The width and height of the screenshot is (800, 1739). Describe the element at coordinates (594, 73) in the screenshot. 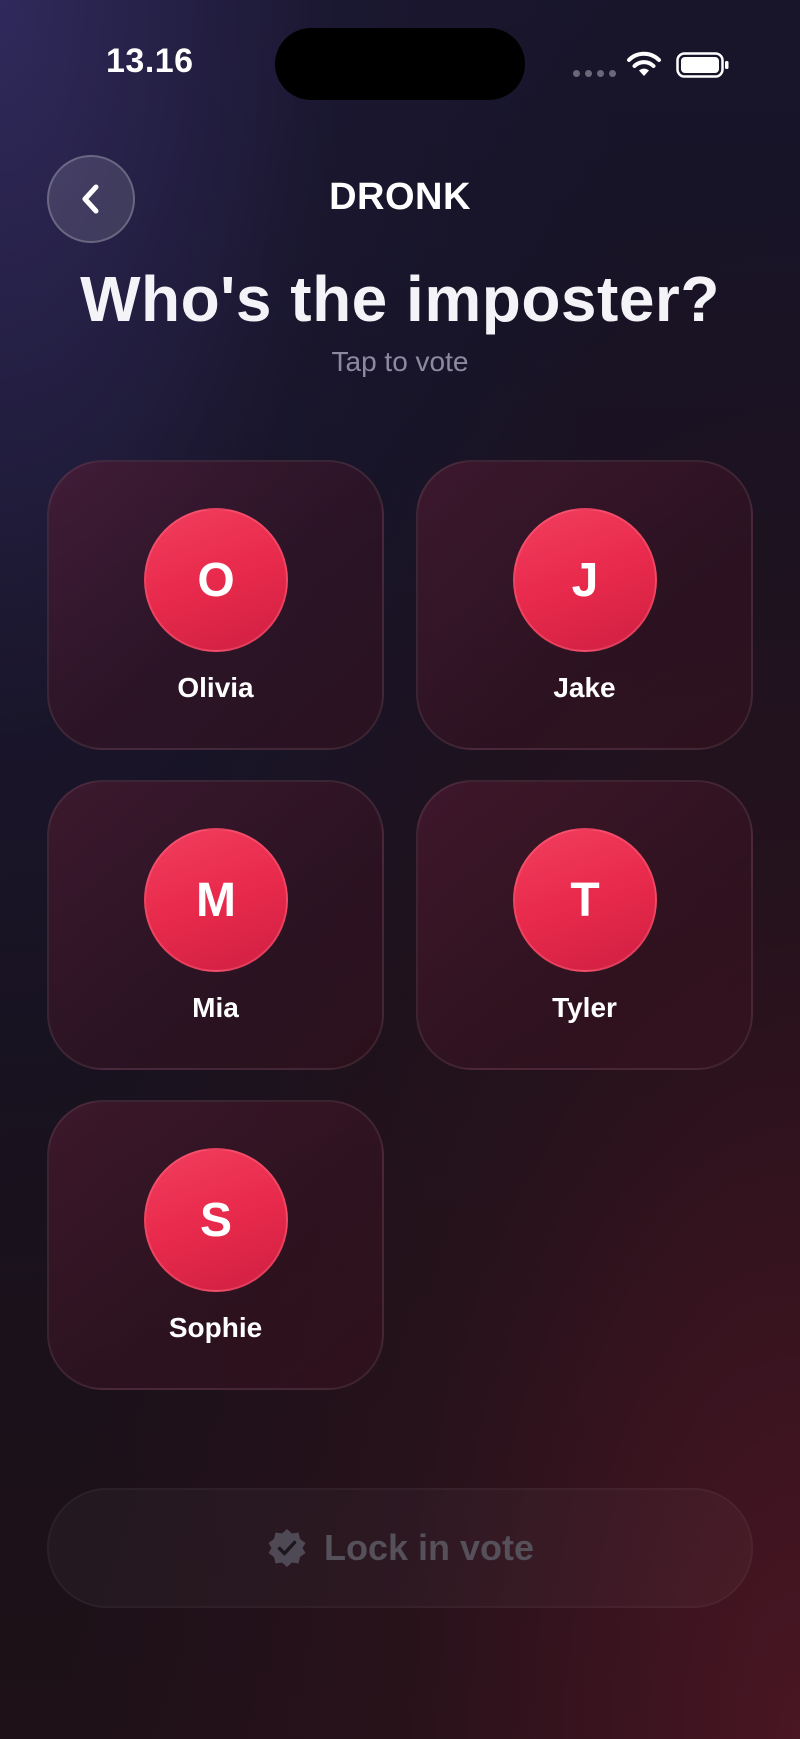

I see `cellular-signal-icon` at that location.